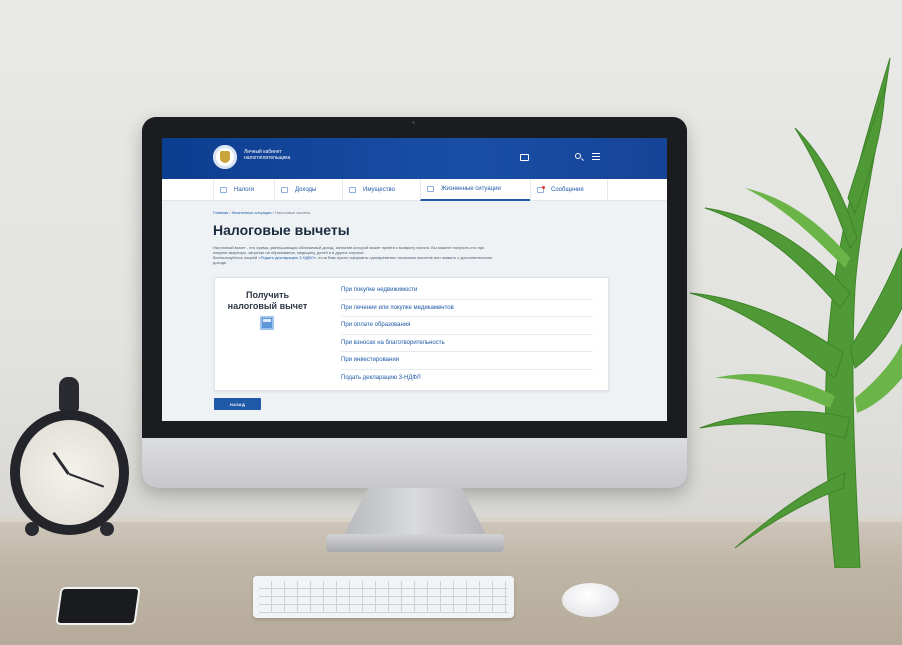 This screenshot has width=902, height=645. What do you see at coordinates (467, 343) in the screenshot?
I see `link-charity: При взносах на благотворительность` at bounding box center [467, 343].